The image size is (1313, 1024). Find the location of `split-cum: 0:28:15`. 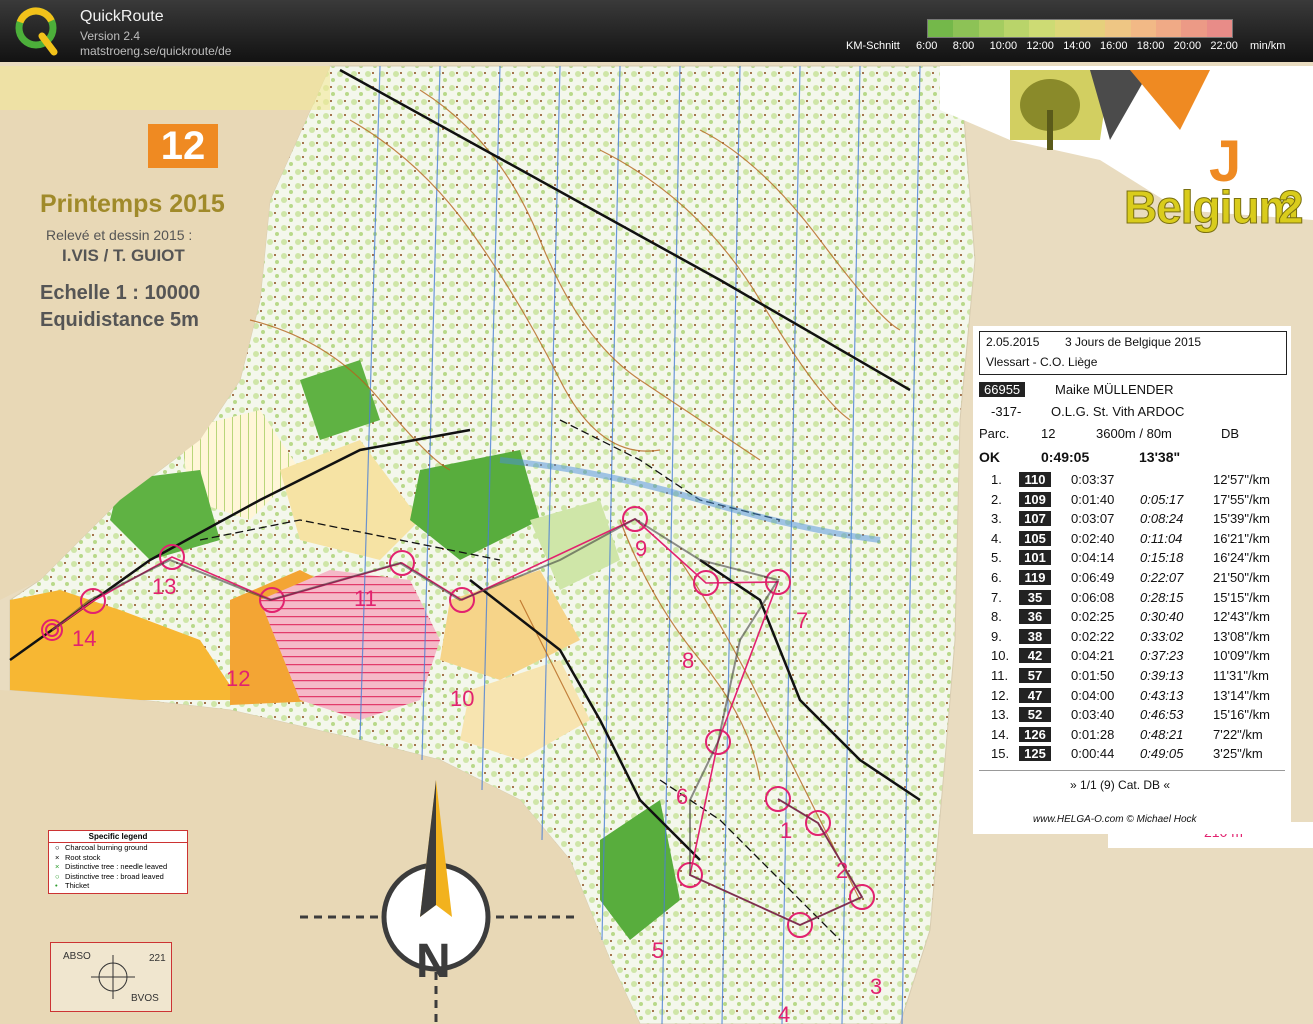

split-cum: 0:28:15 is located at coordinates (1162, 597).